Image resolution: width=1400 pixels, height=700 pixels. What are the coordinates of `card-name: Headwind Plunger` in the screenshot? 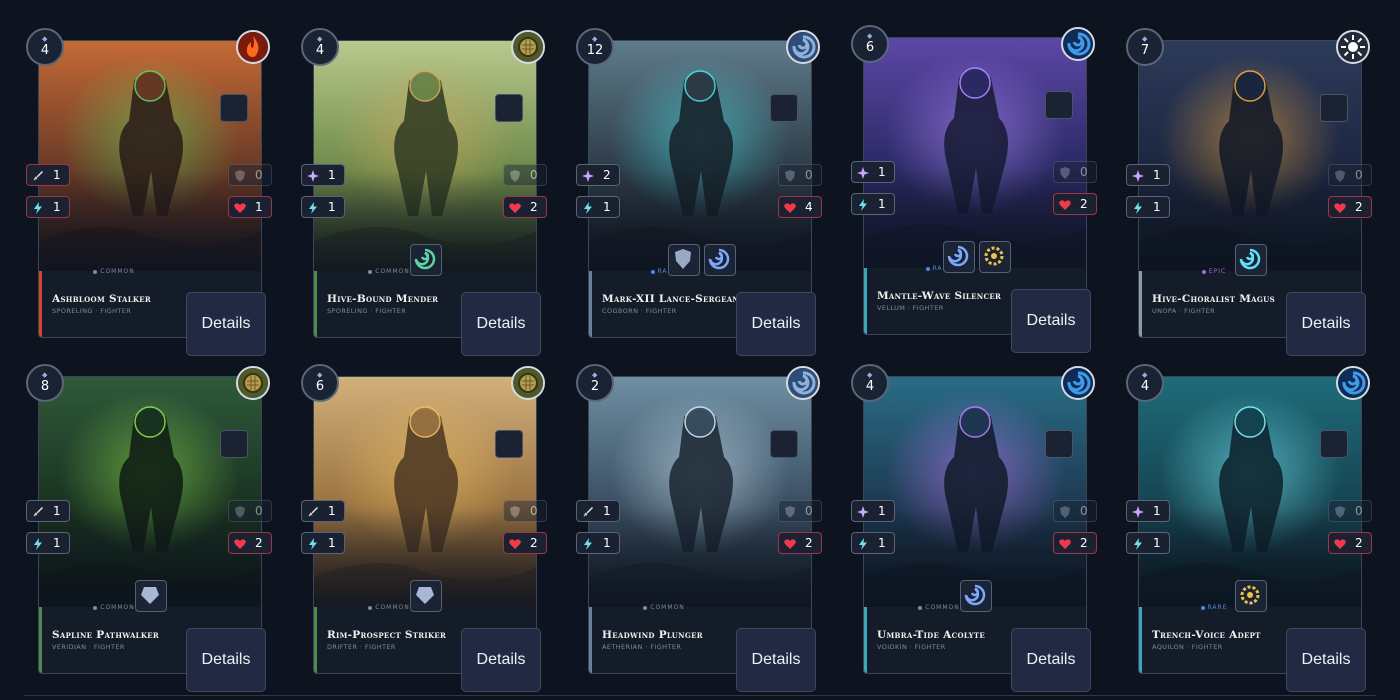 It's located at (652, 635).